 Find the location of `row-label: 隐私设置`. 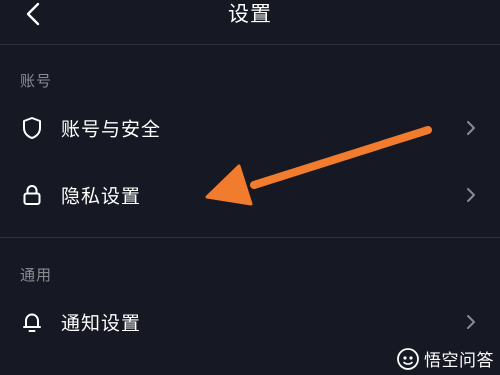

row-label: 隐私设置 is located at coordinates (101, 196).